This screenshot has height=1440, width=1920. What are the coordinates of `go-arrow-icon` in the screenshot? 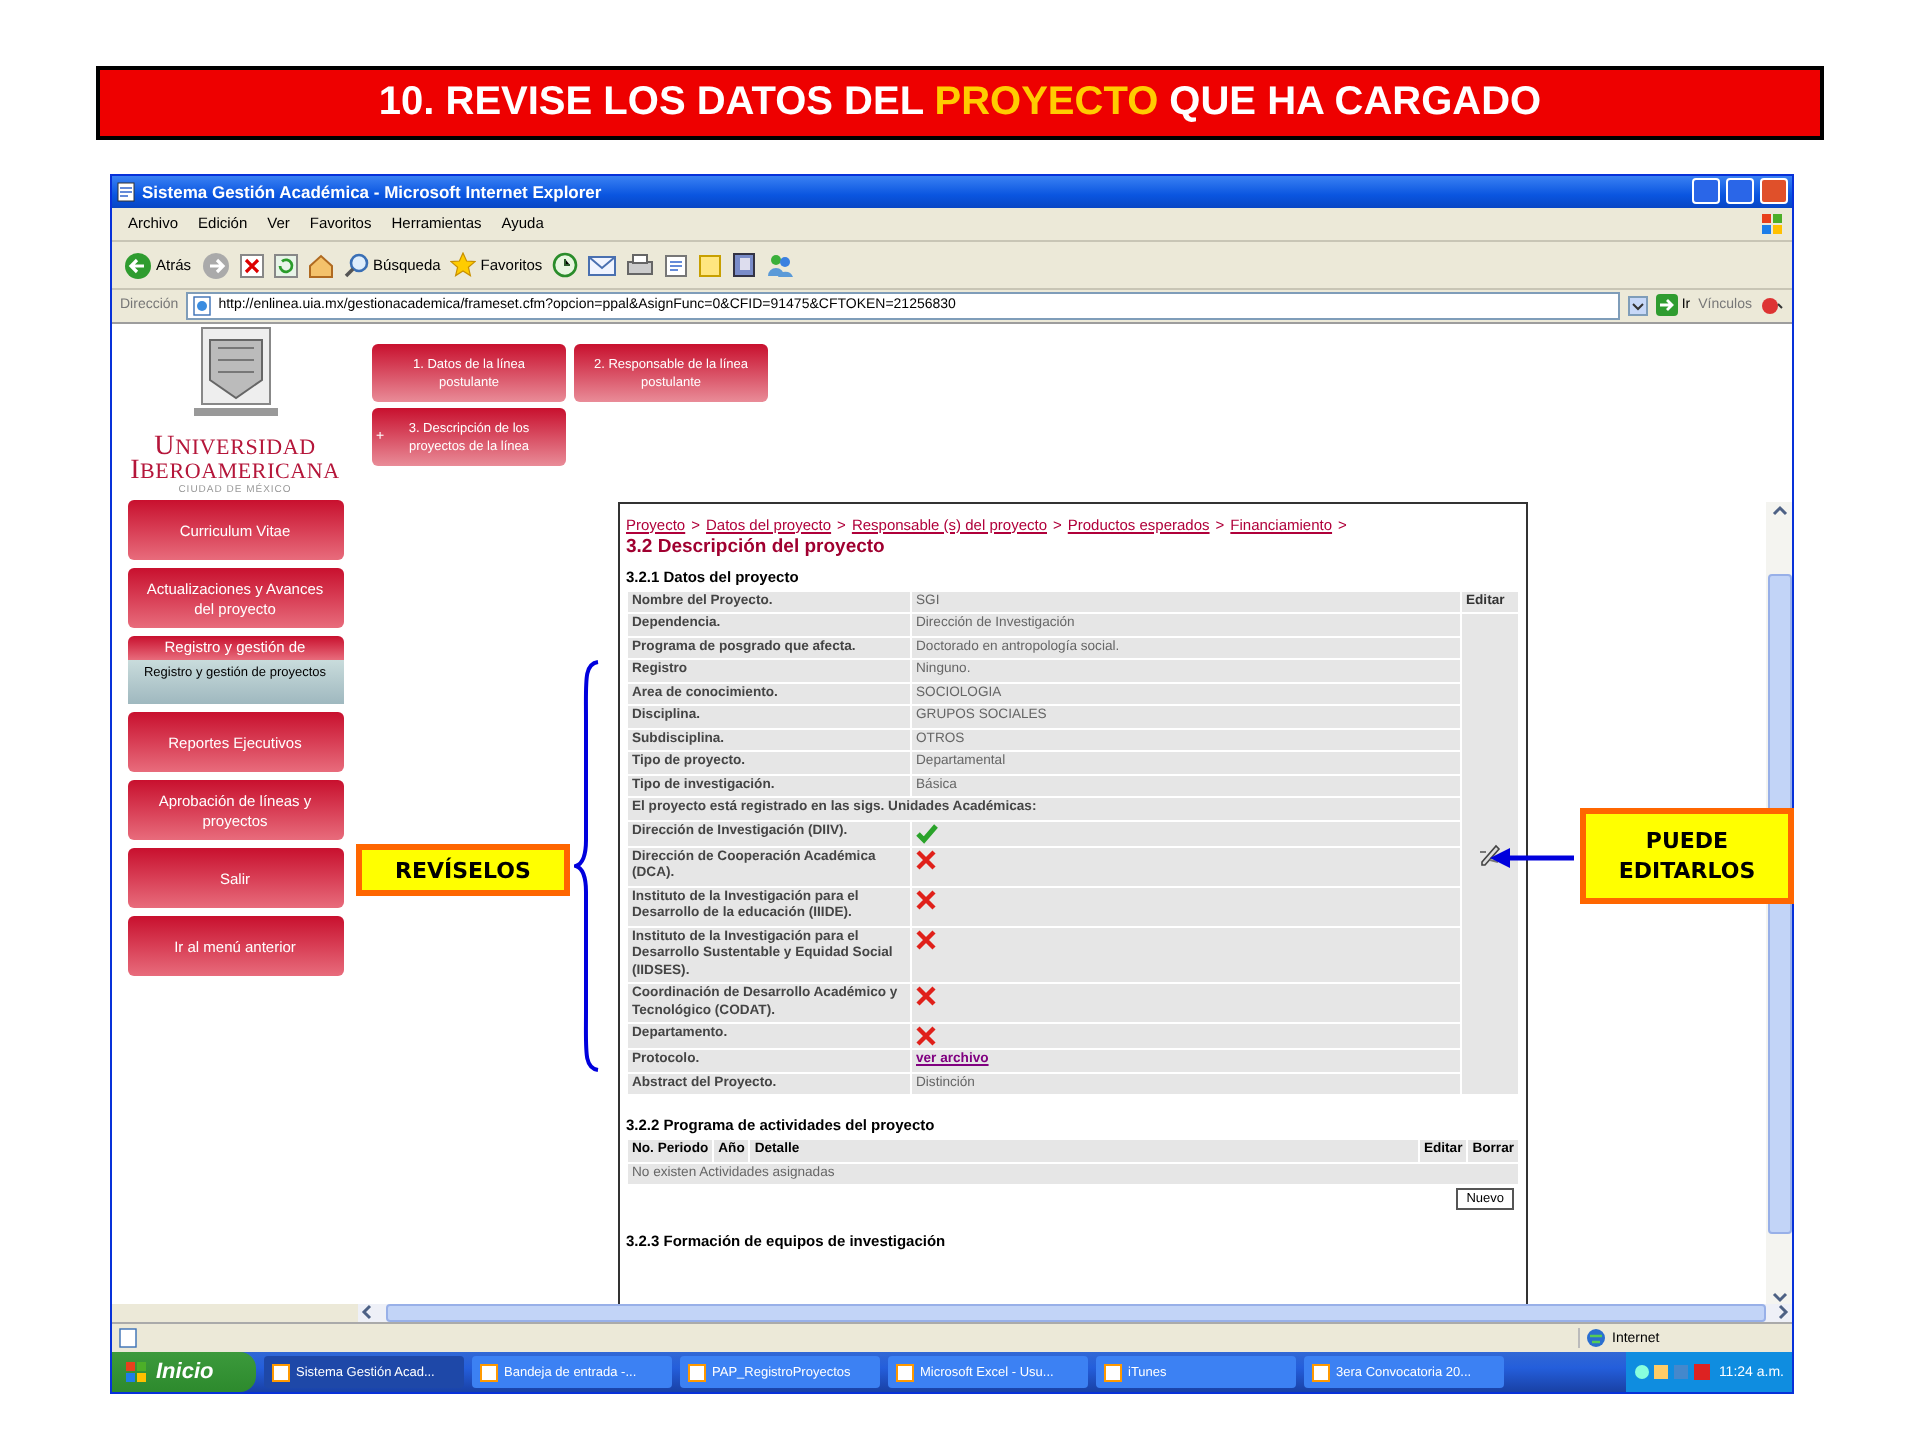 It's located at (1666, 305).